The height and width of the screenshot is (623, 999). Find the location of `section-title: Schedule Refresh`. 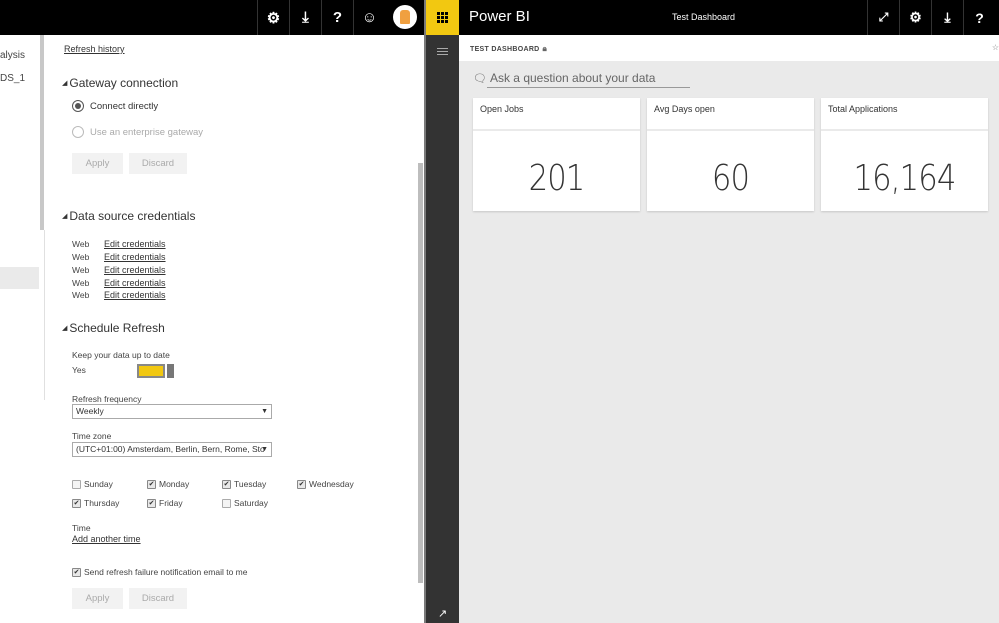

section-title: Schedule Refresh is located at coordinates (117, 328).